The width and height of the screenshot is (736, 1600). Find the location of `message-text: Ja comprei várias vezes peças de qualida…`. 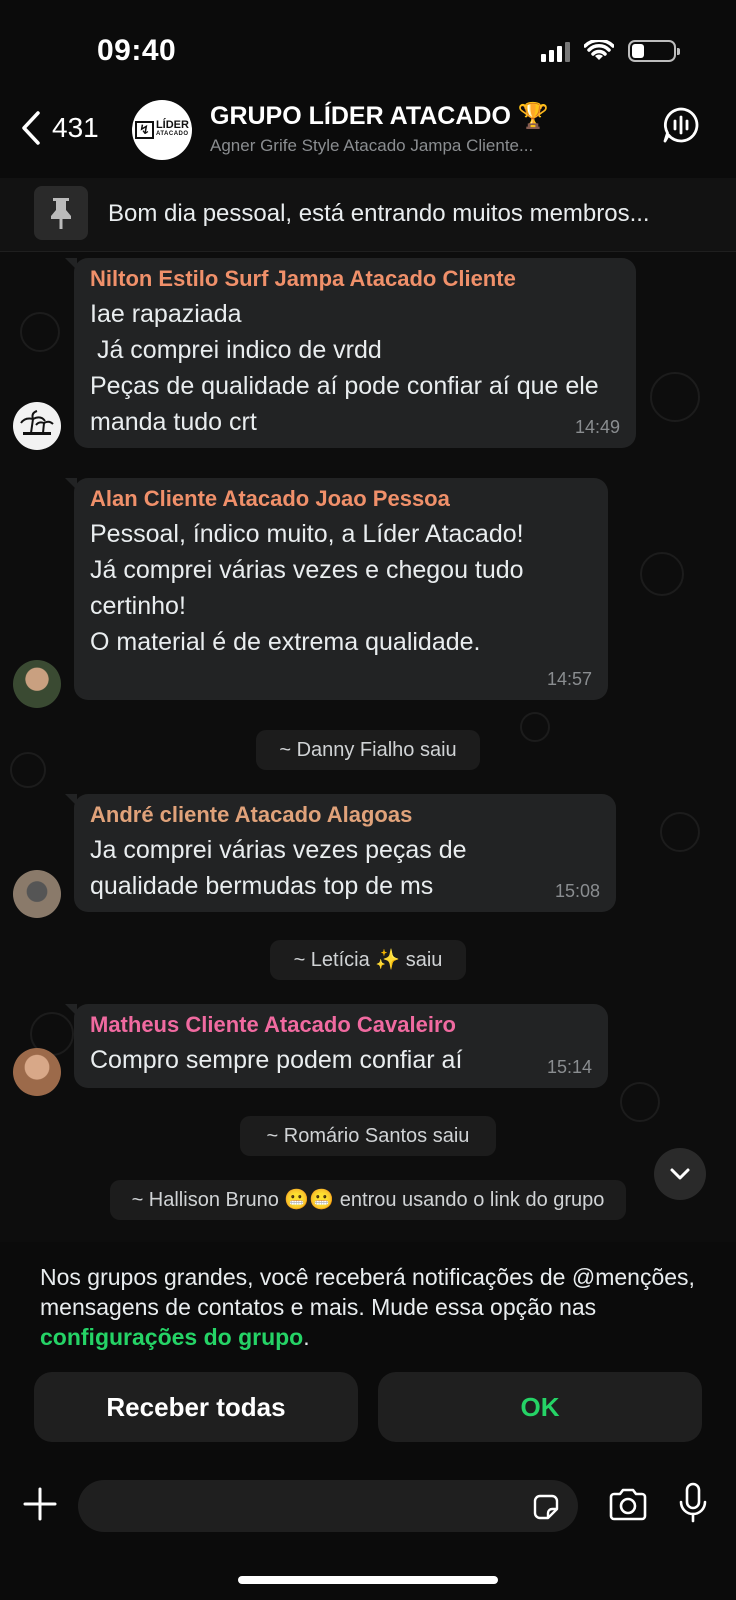

message-text: Ja comprei várias vezes peças de qualida… is located at coordinates (282, 868).